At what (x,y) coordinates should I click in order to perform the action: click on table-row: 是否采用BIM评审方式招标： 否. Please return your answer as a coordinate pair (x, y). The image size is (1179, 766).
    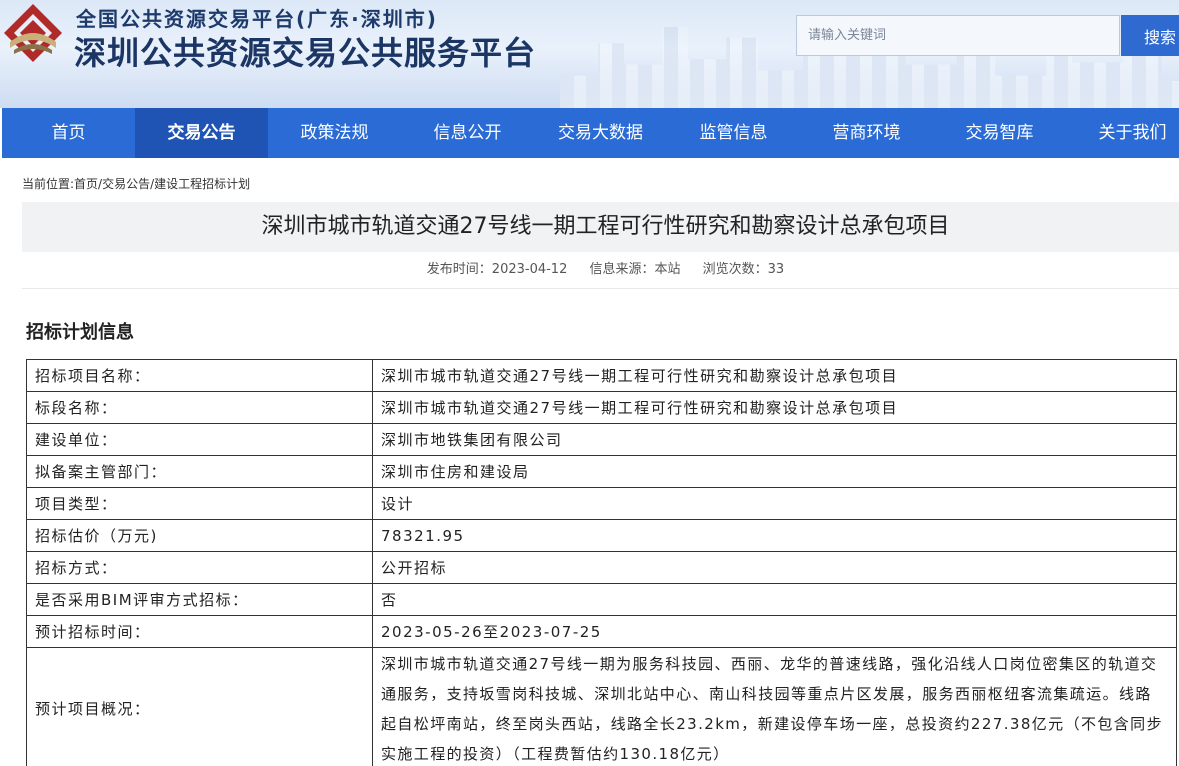
    Looking at the image, I should click on (601, 599).